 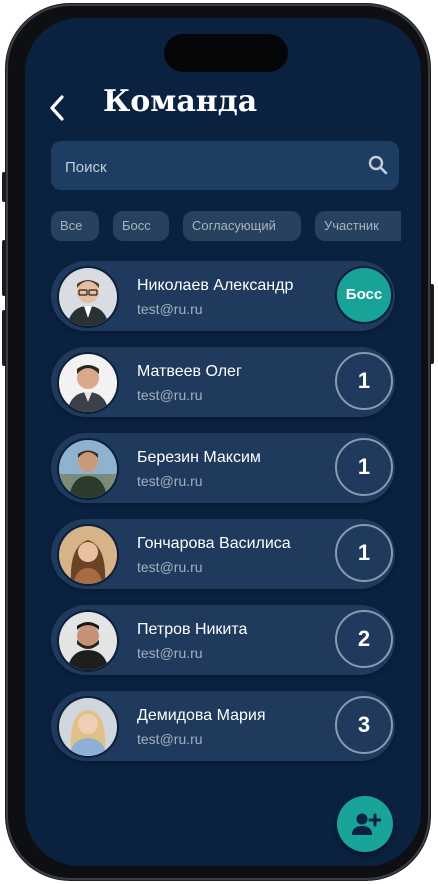 I want to click on member-name: Березин Максим, so click(x=199, y=457).